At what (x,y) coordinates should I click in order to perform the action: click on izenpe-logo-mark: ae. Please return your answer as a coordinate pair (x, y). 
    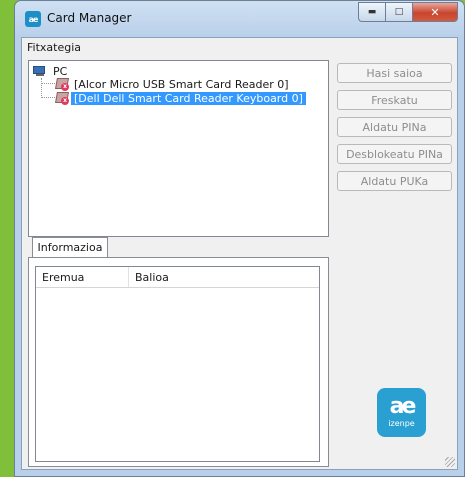
    Looking at the image, I should click on (403, 406).